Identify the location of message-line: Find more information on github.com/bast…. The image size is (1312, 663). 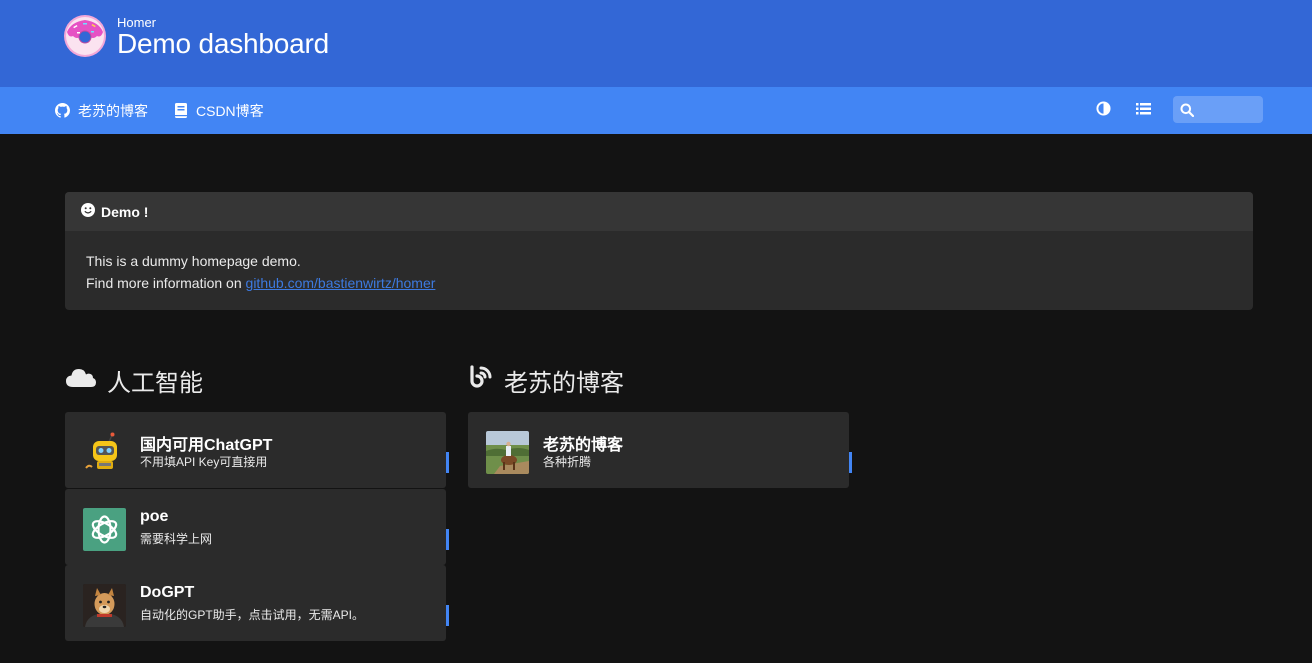
(659, 283).